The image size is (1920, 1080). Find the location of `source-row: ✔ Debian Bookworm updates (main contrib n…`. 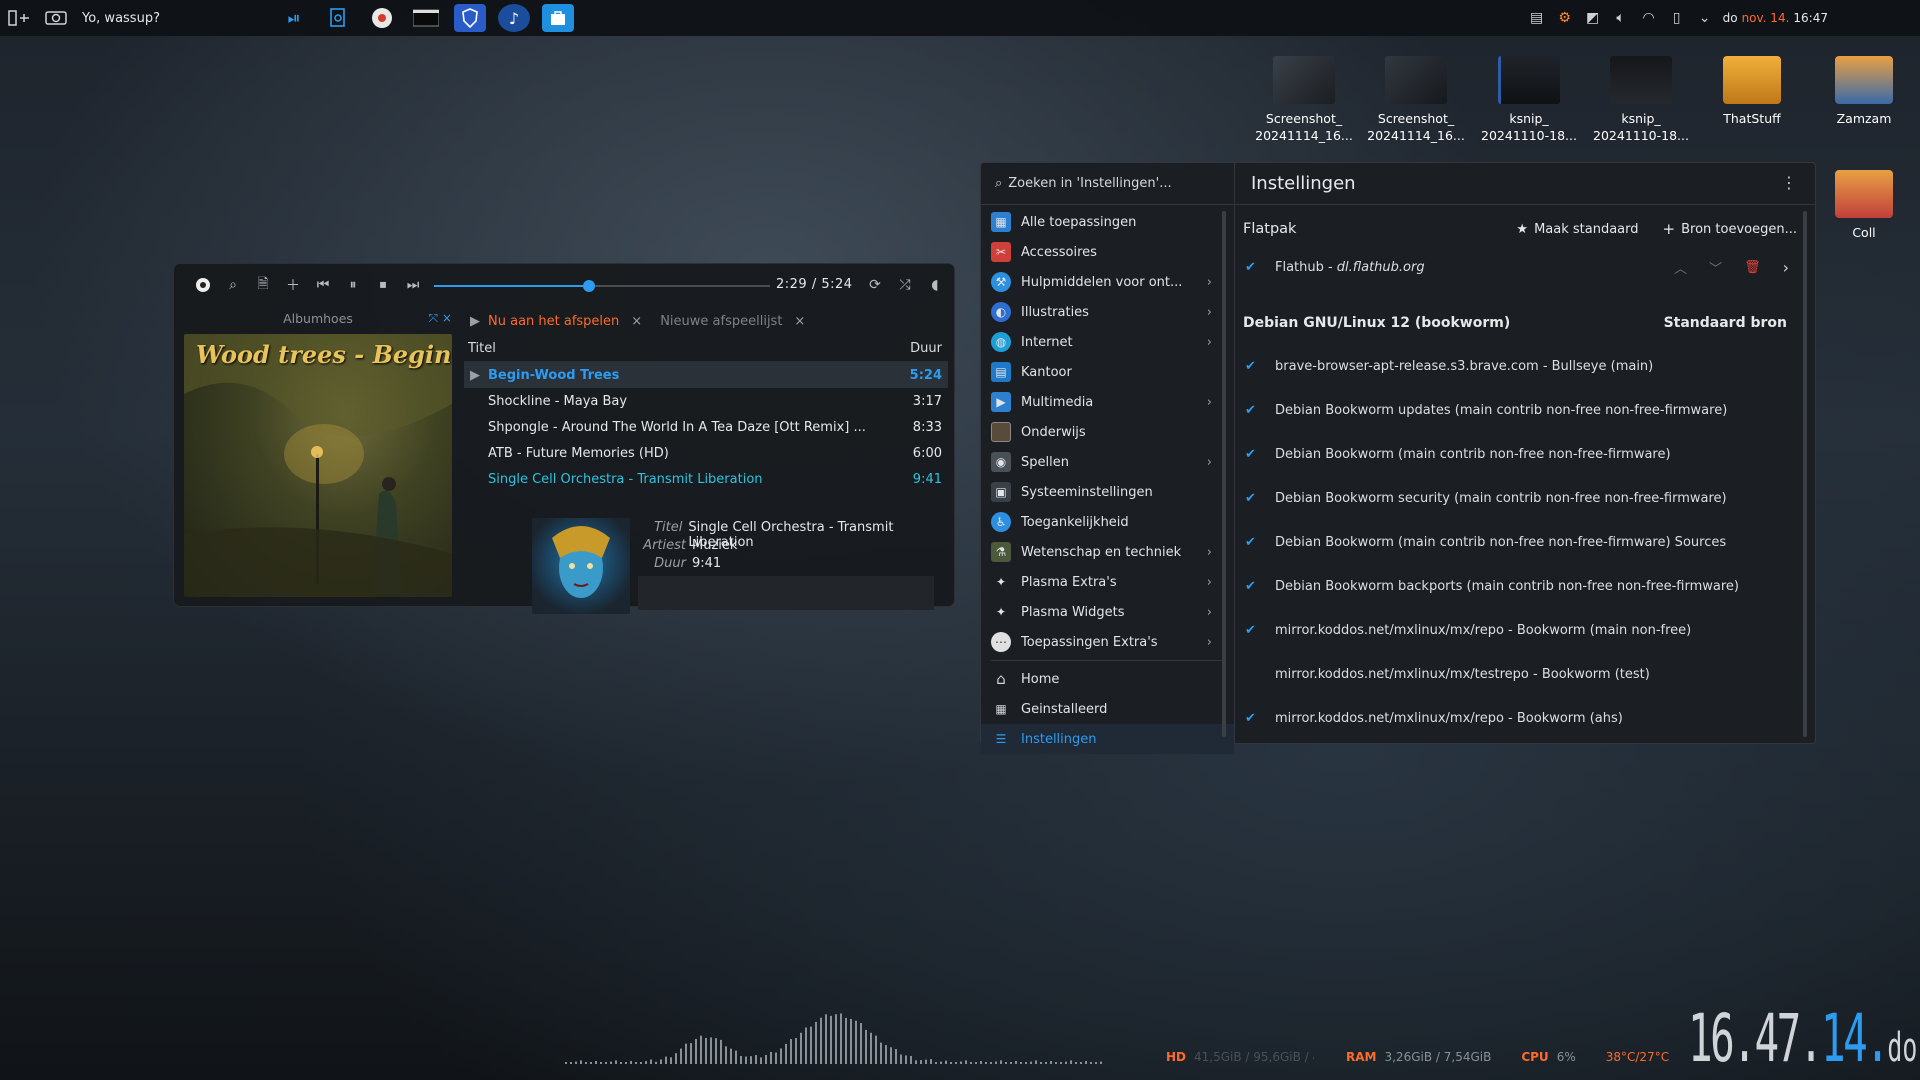

source-row: ✔ Debian Bookworm updates (main contrib n… is located at coordinates (1517, 410).